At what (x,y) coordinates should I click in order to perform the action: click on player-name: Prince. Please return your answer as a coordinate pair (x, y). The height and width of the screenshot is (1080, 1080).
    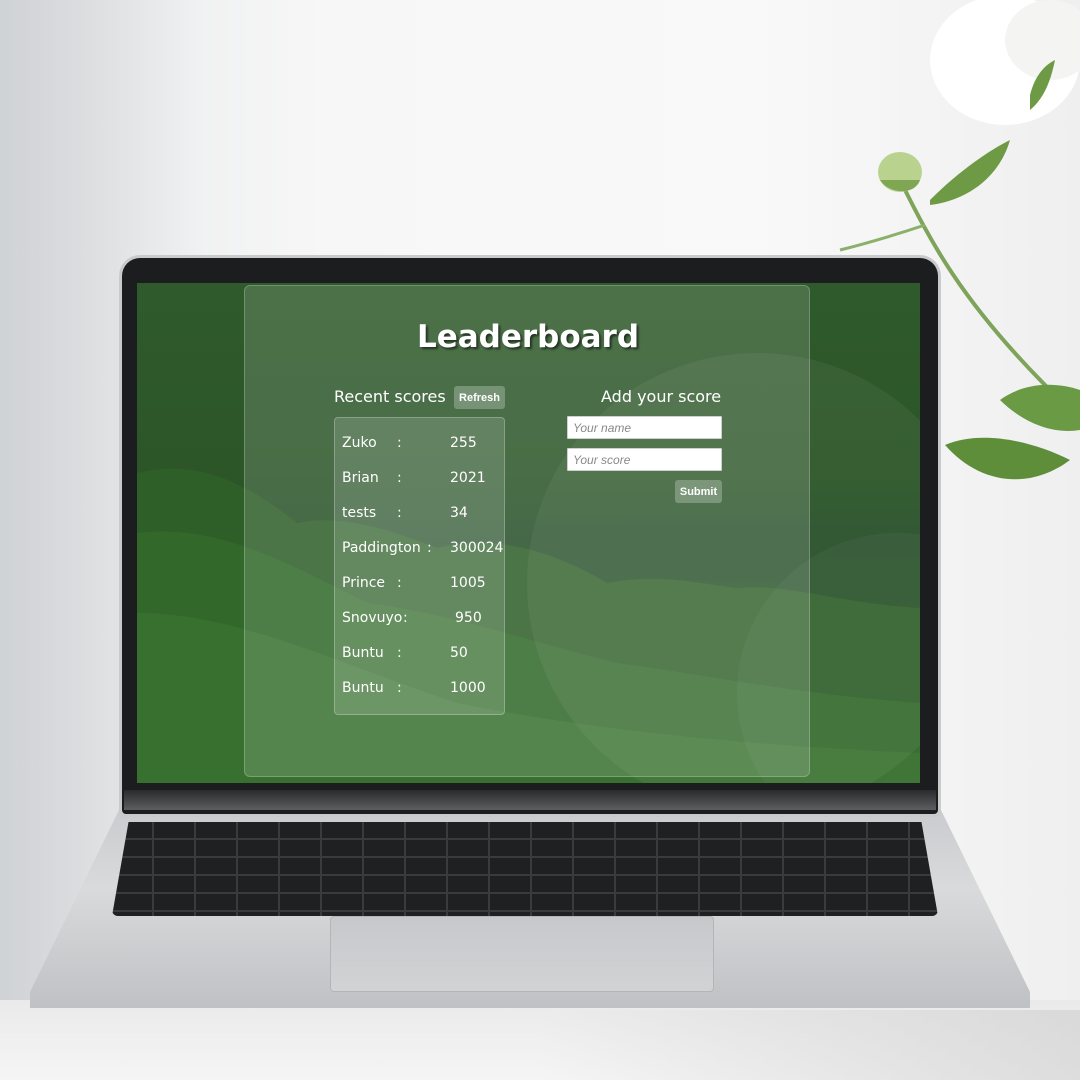
    Looking at the image, I should click on (364, 583).